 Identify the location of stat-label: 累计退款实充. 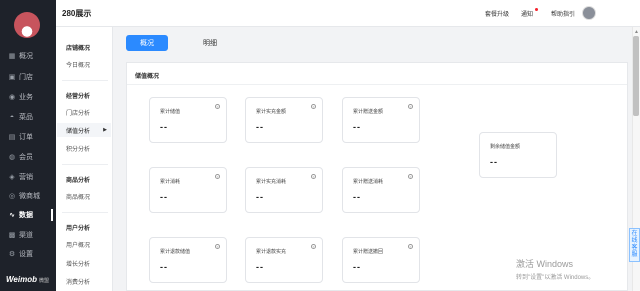
(271, 252).